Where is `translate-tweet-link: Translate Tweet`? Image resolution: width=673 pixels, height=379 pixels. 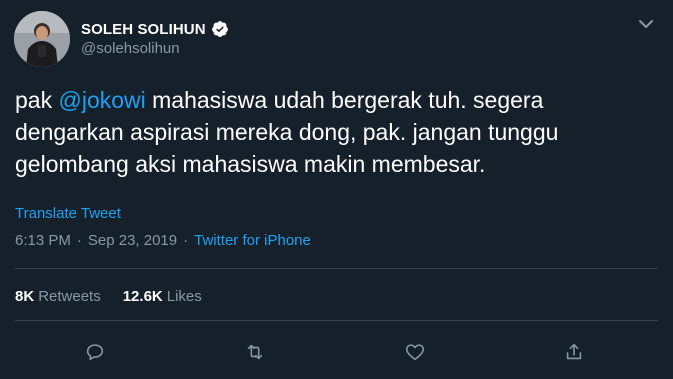
translate-tweet-link: Translate Tweet is located at coordinates (68, 213).